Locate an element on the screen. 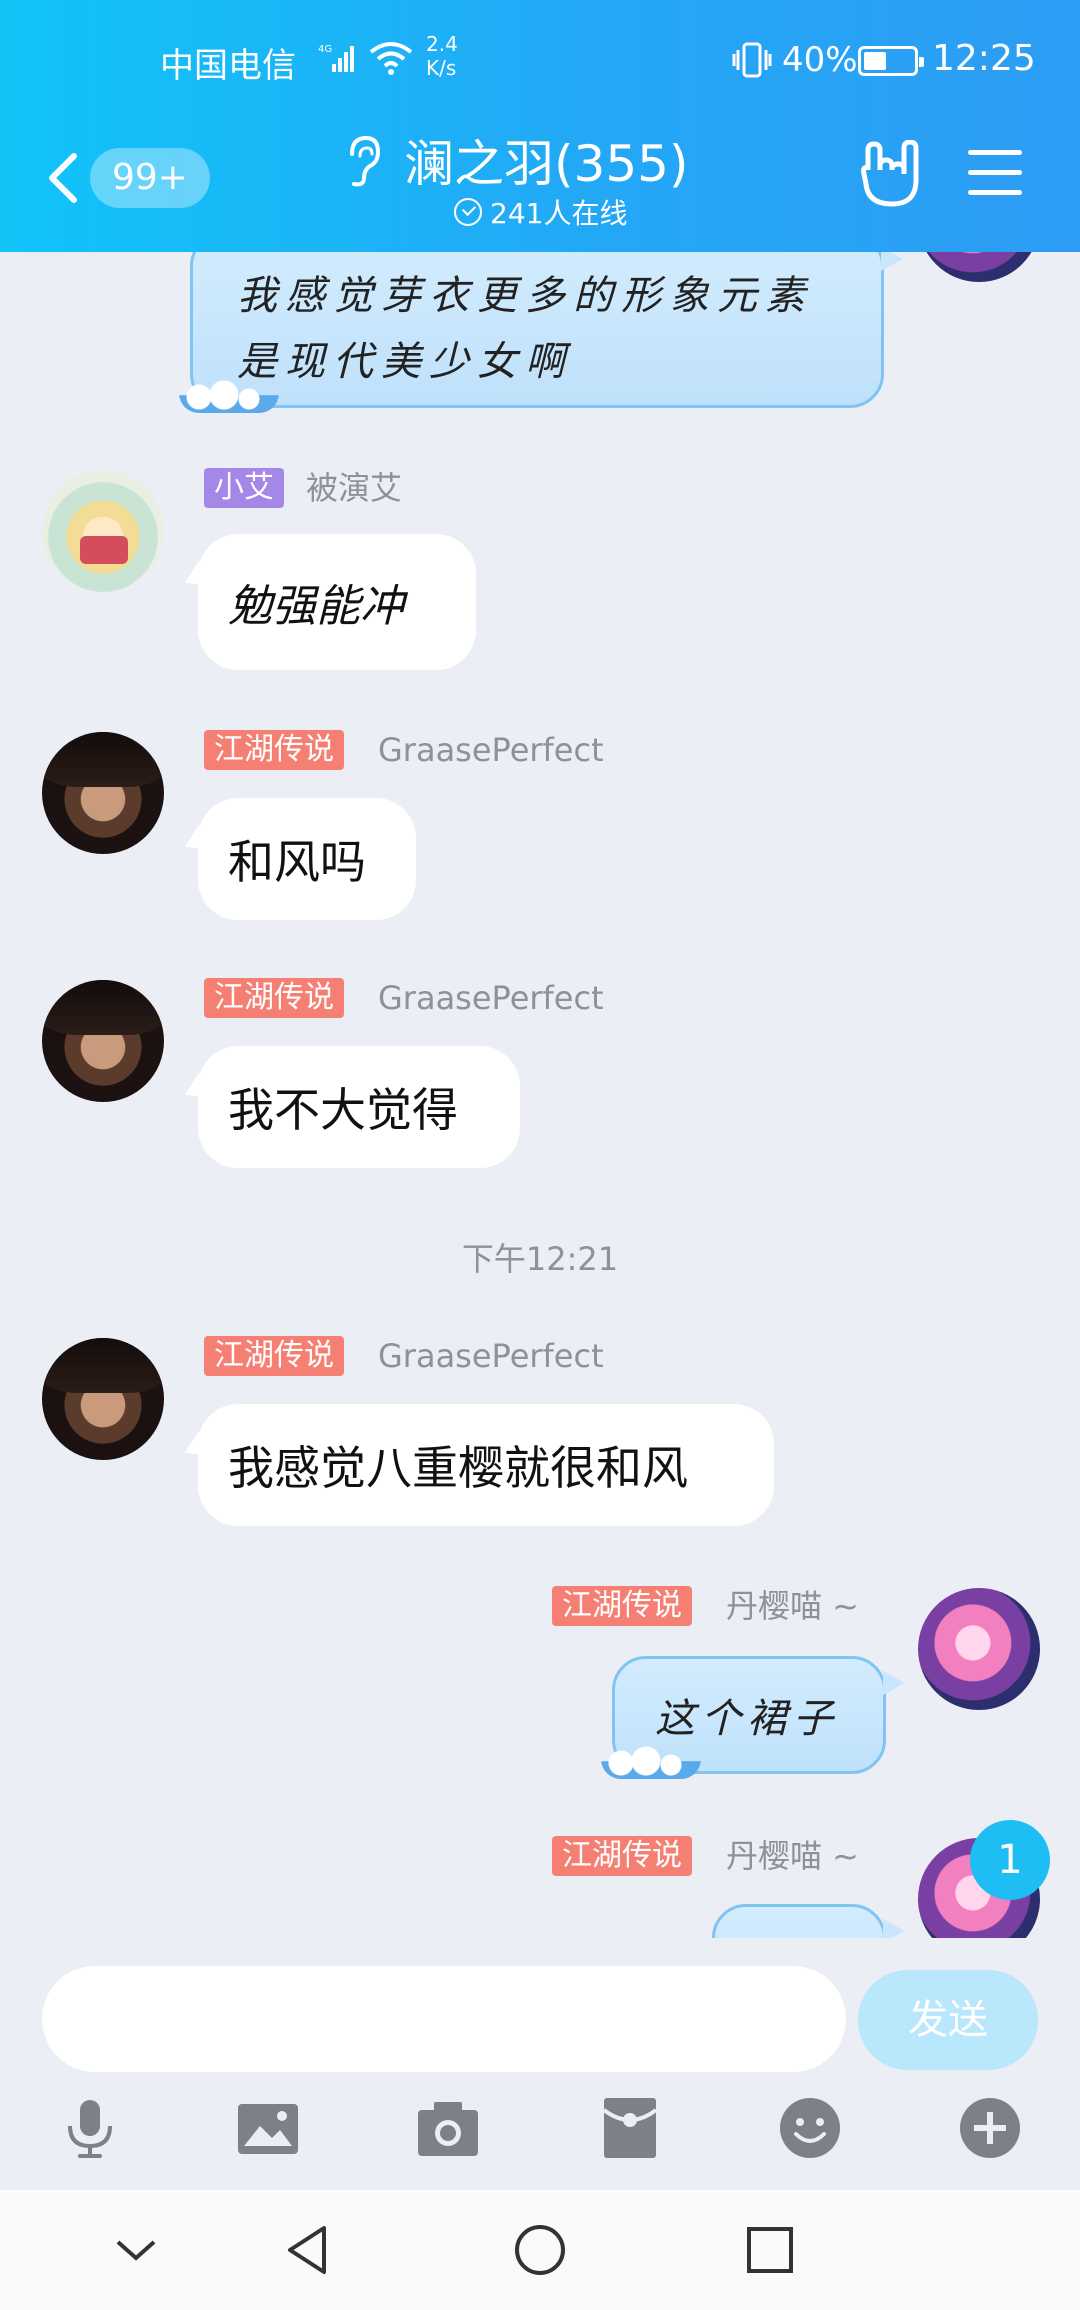 The image size is (1080, 2310). camera-icon is located at coordinates (448, 2128).